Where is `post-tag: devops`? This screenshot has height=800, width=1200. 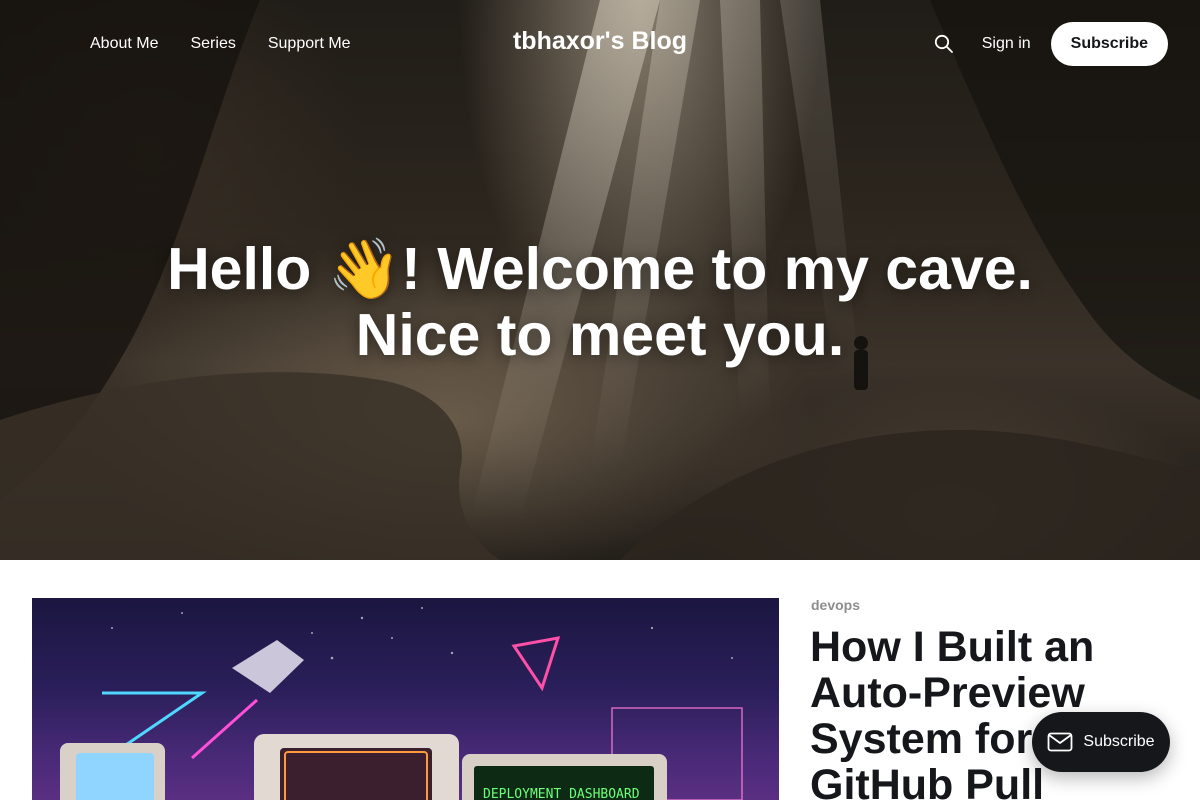
post-tag: devops is located at coordinates (835, 605).